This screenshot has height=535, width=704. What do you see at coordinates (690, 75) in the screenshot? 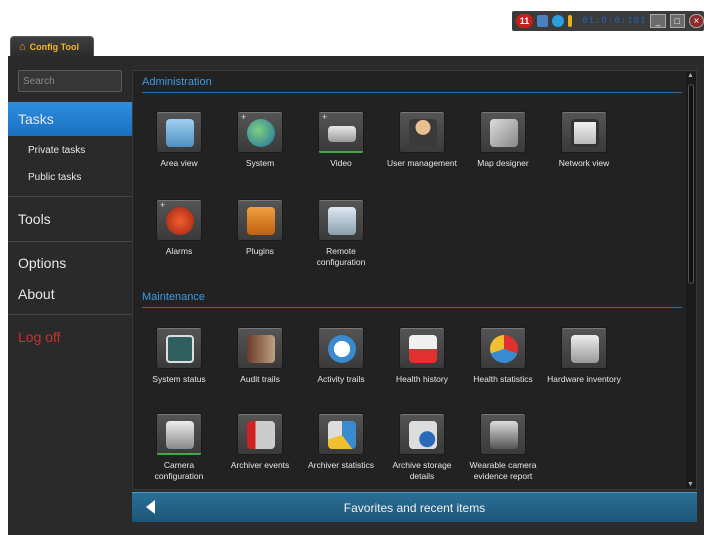
I see `scroll-up-icon: ▲` at bounding box center [690, 75].